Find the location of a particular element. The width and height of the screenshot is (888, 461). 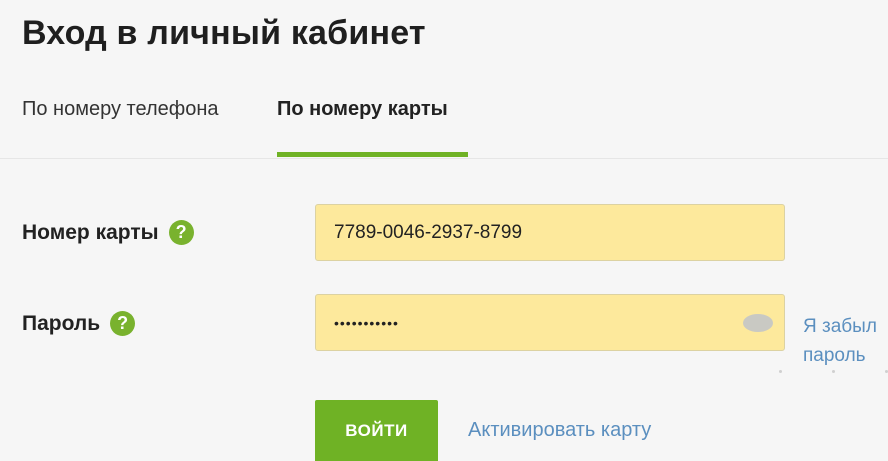

password-label-row: Пароль ? is located at coordinates (79, 323).